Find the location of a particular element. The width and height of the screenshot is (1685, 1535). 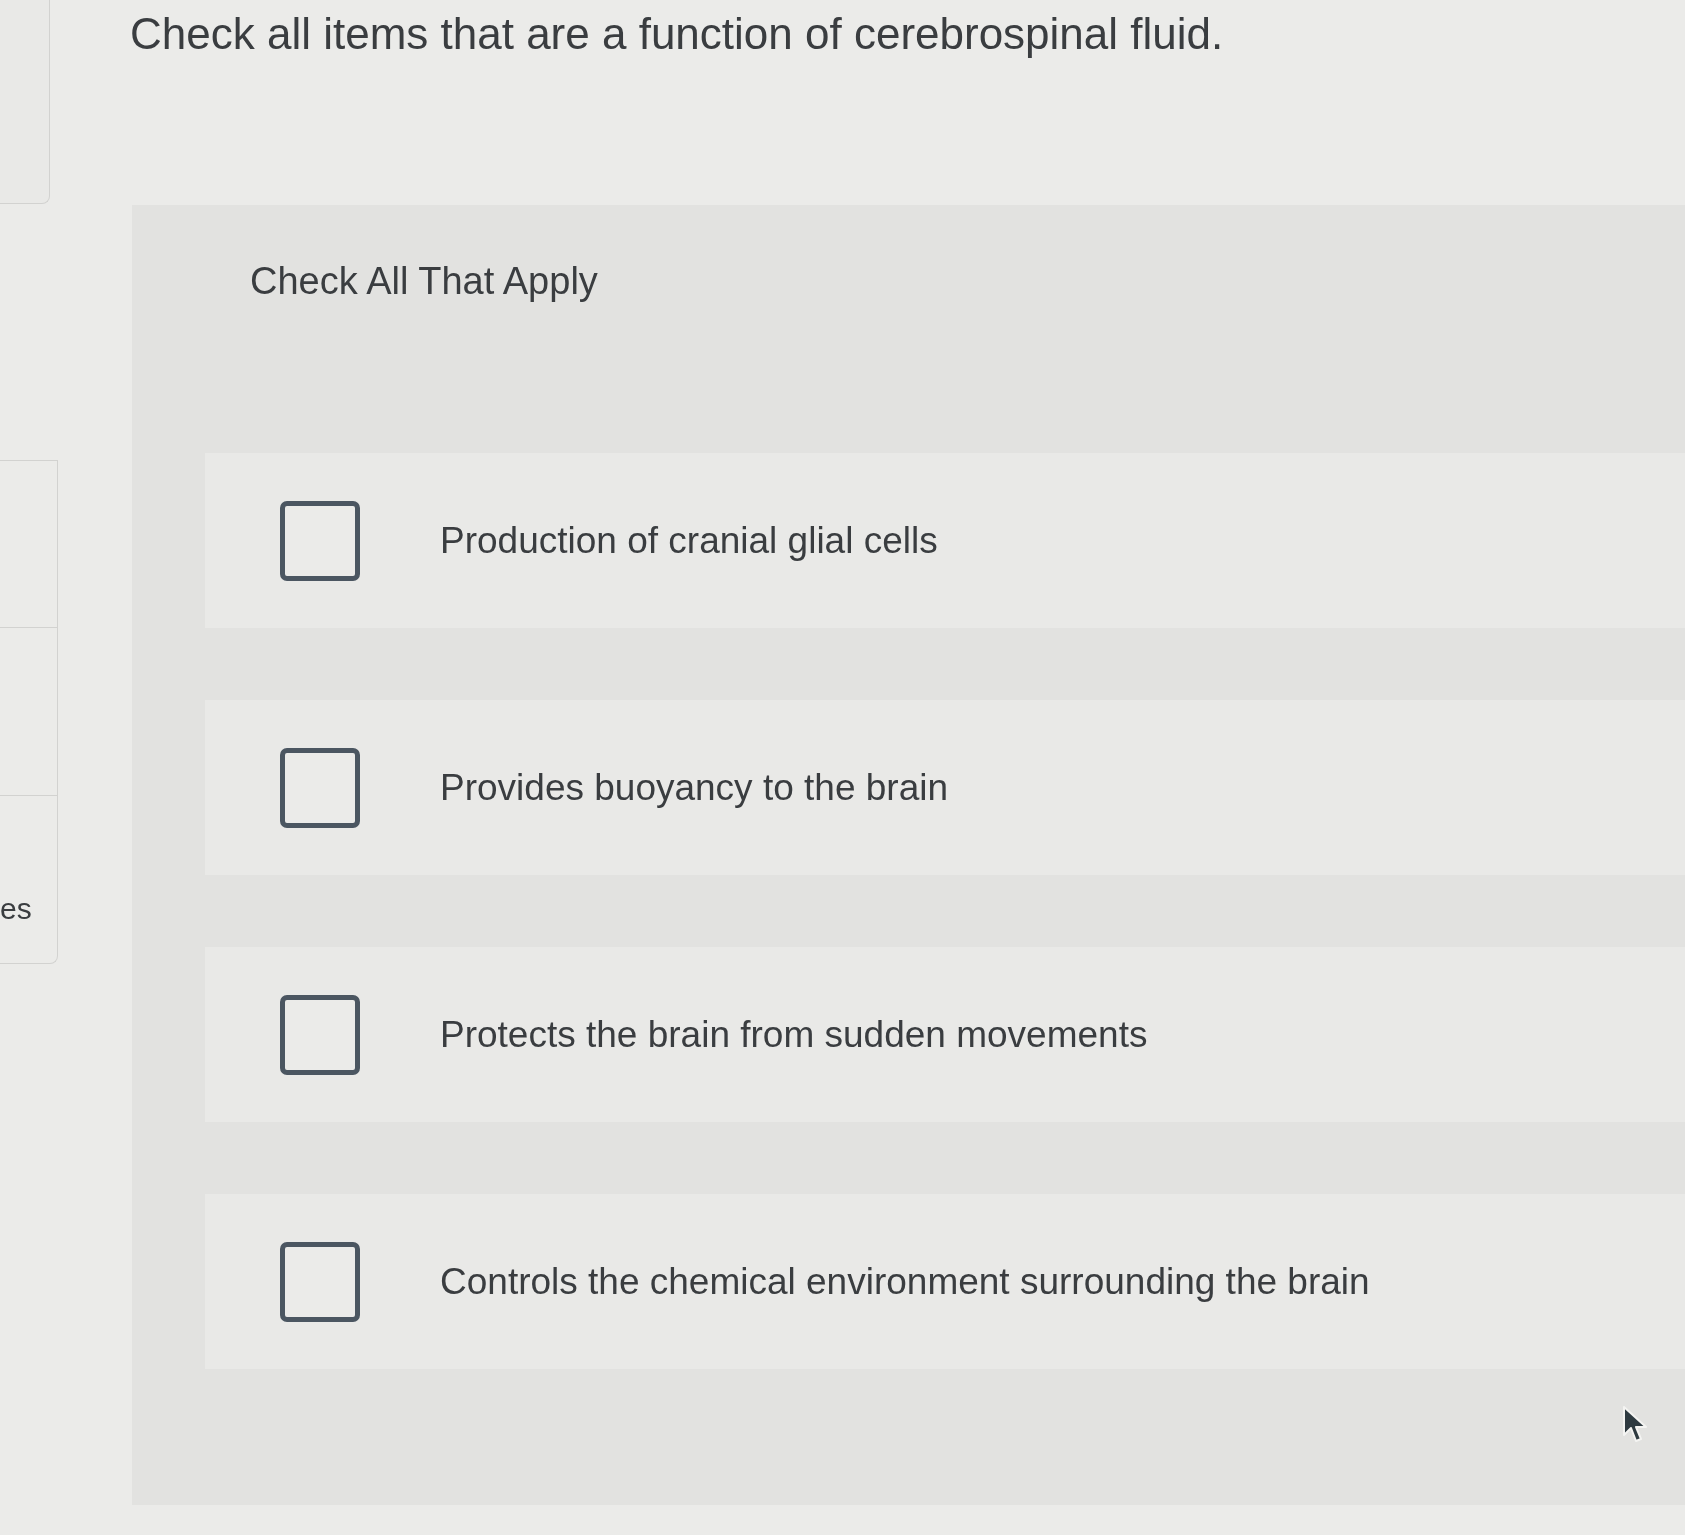

question-text: Check all items that are a function of cerebrospinal fluid. is located at coordinates (677, 34).